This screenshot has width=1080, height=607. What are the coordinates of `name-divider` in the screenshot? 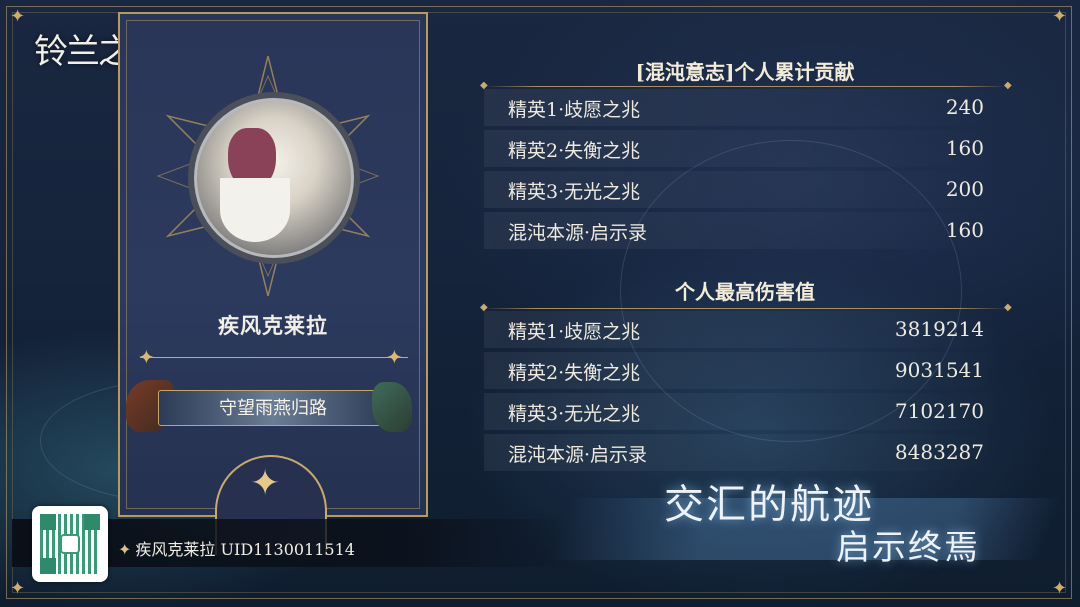 It's located at (274, 357).